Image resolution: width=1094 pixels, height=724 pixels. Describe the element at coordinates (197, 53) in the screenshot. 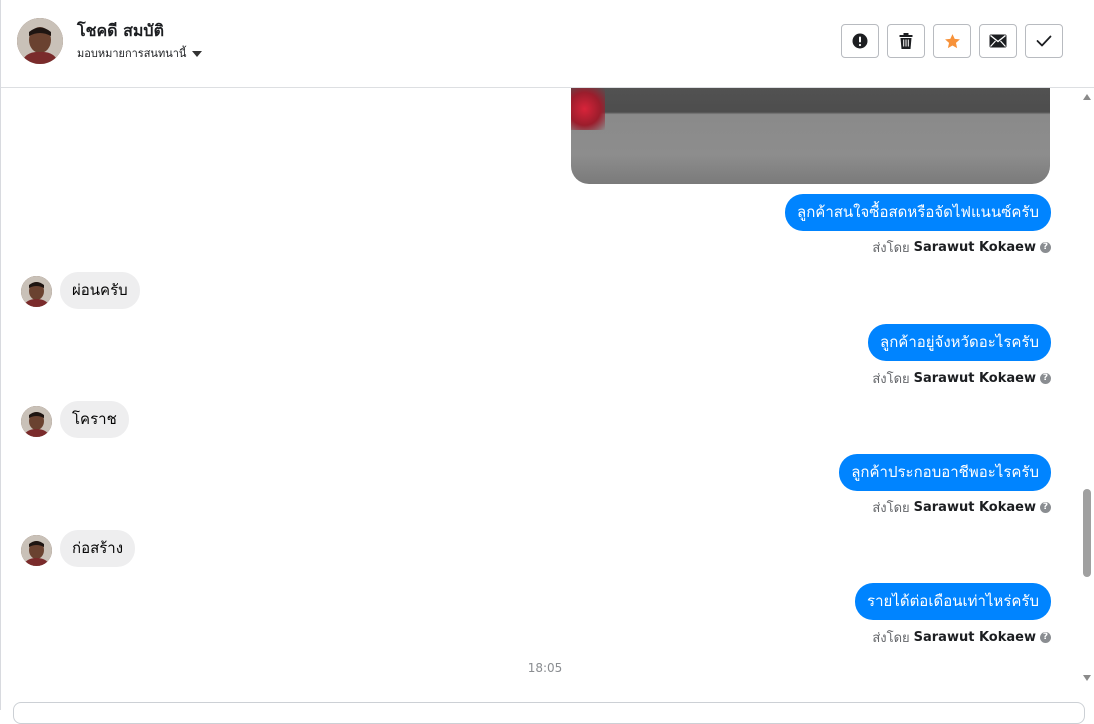

I see `caret-down-icon` at that location.